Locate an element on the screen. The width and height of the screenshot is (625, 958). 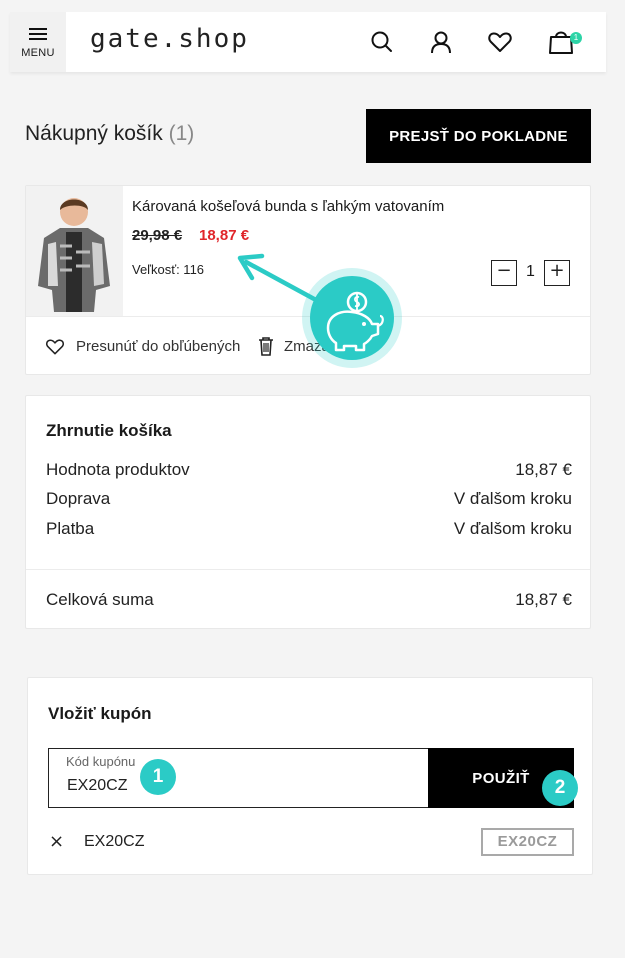
sale-price: 18,87 € is located at coordinates (224, 235).